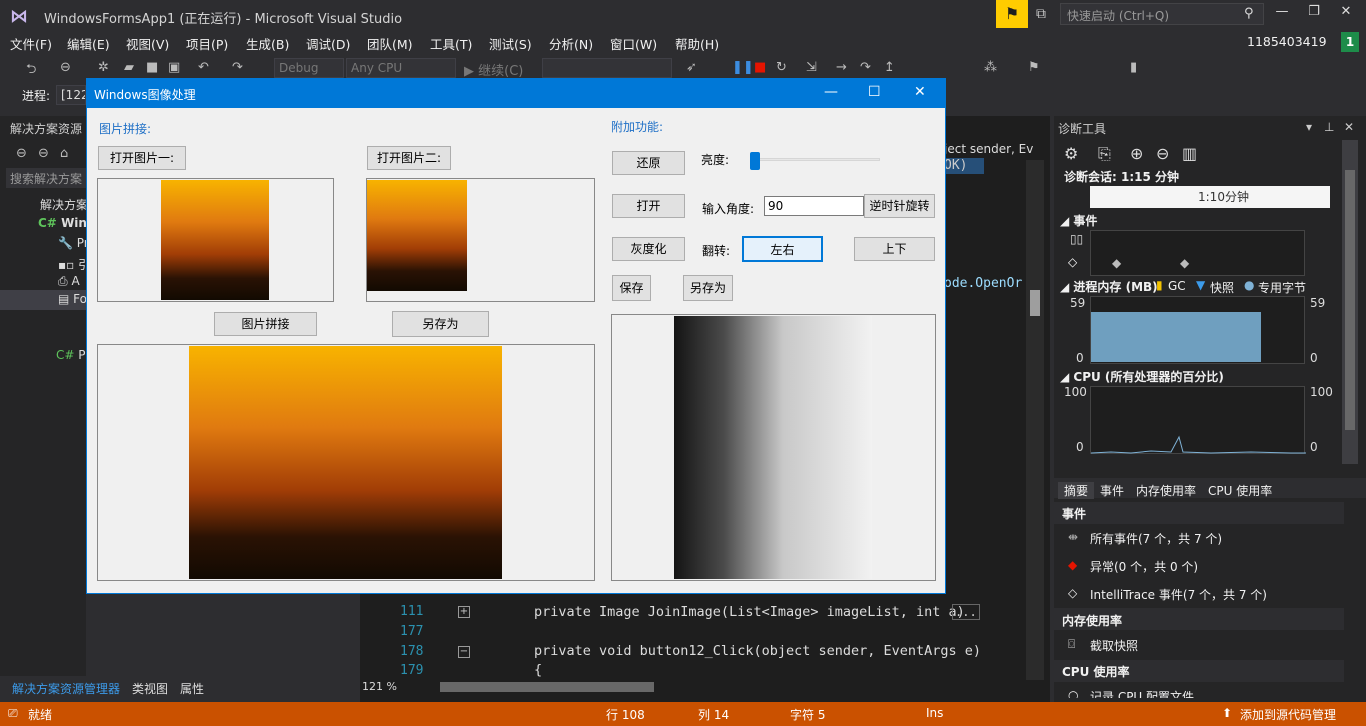 This screenshot has height=726, width=1366. I want to click on menu-file: 文件(F), so click(31, 43).